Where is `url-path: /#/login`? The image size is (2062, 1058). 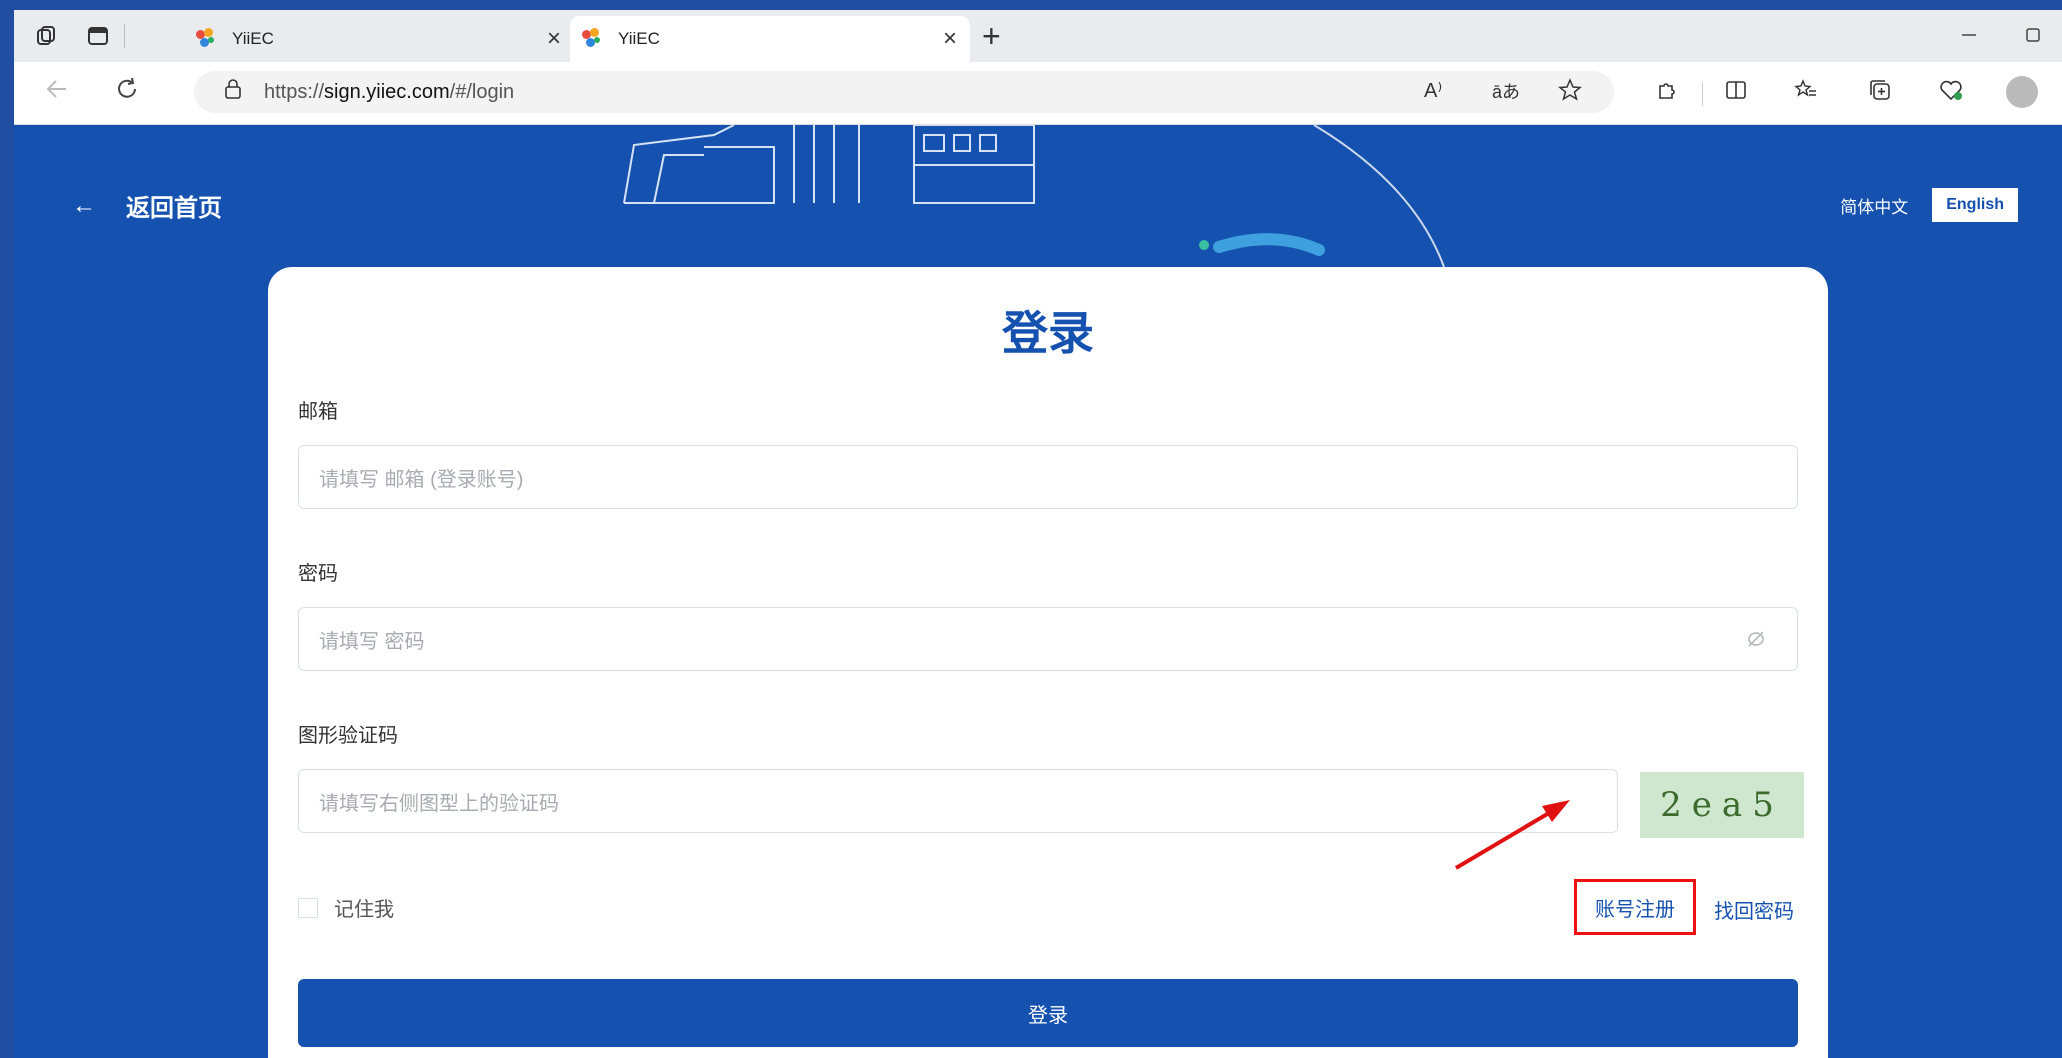
url-path: /#/login is located at coordinates (482, 91).